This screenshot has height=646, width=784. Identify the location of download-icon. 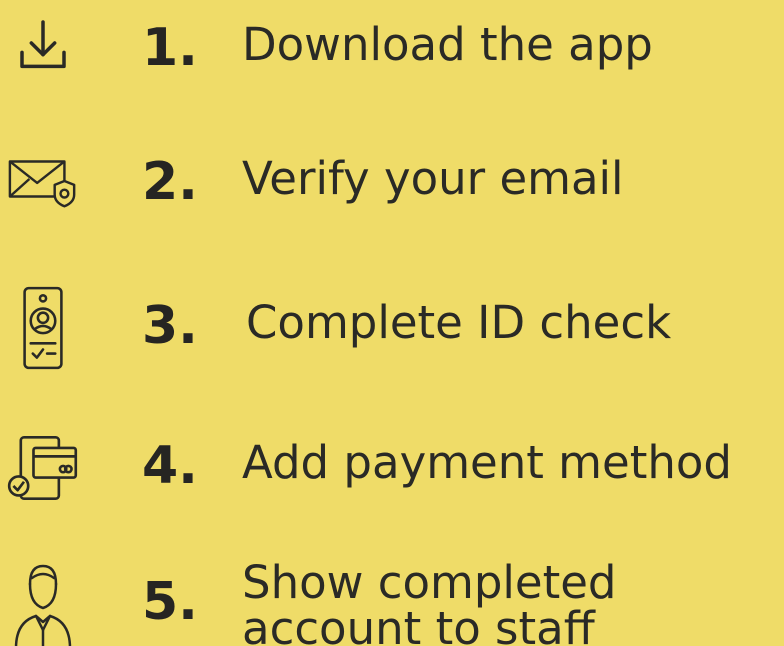
(43, 43).